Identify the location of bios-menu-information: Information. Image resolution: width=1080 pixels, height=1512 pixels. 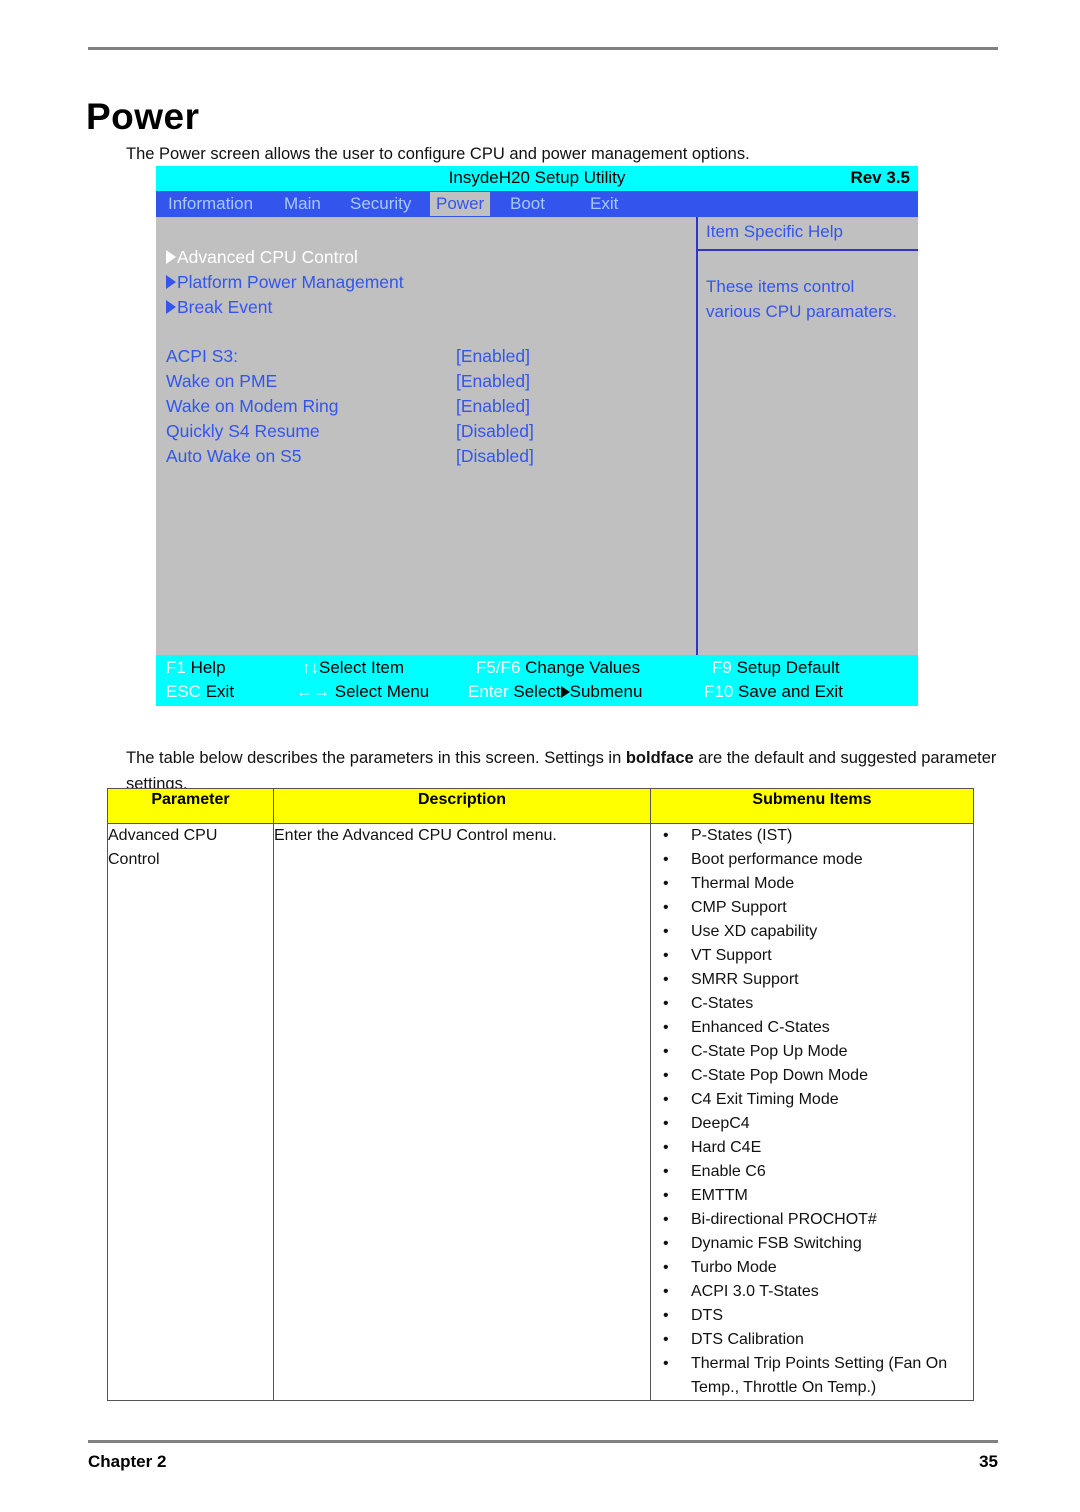
(210, 204).